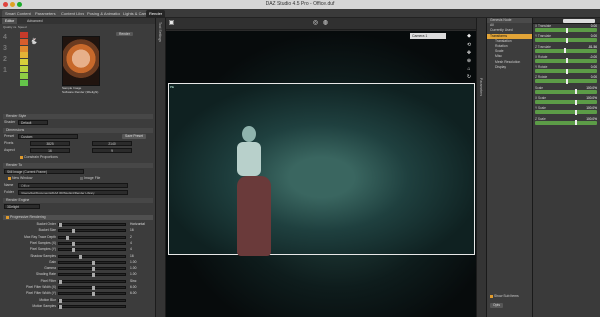  I want to click on property-slider: X Translate 0.00, so click(566, 29).